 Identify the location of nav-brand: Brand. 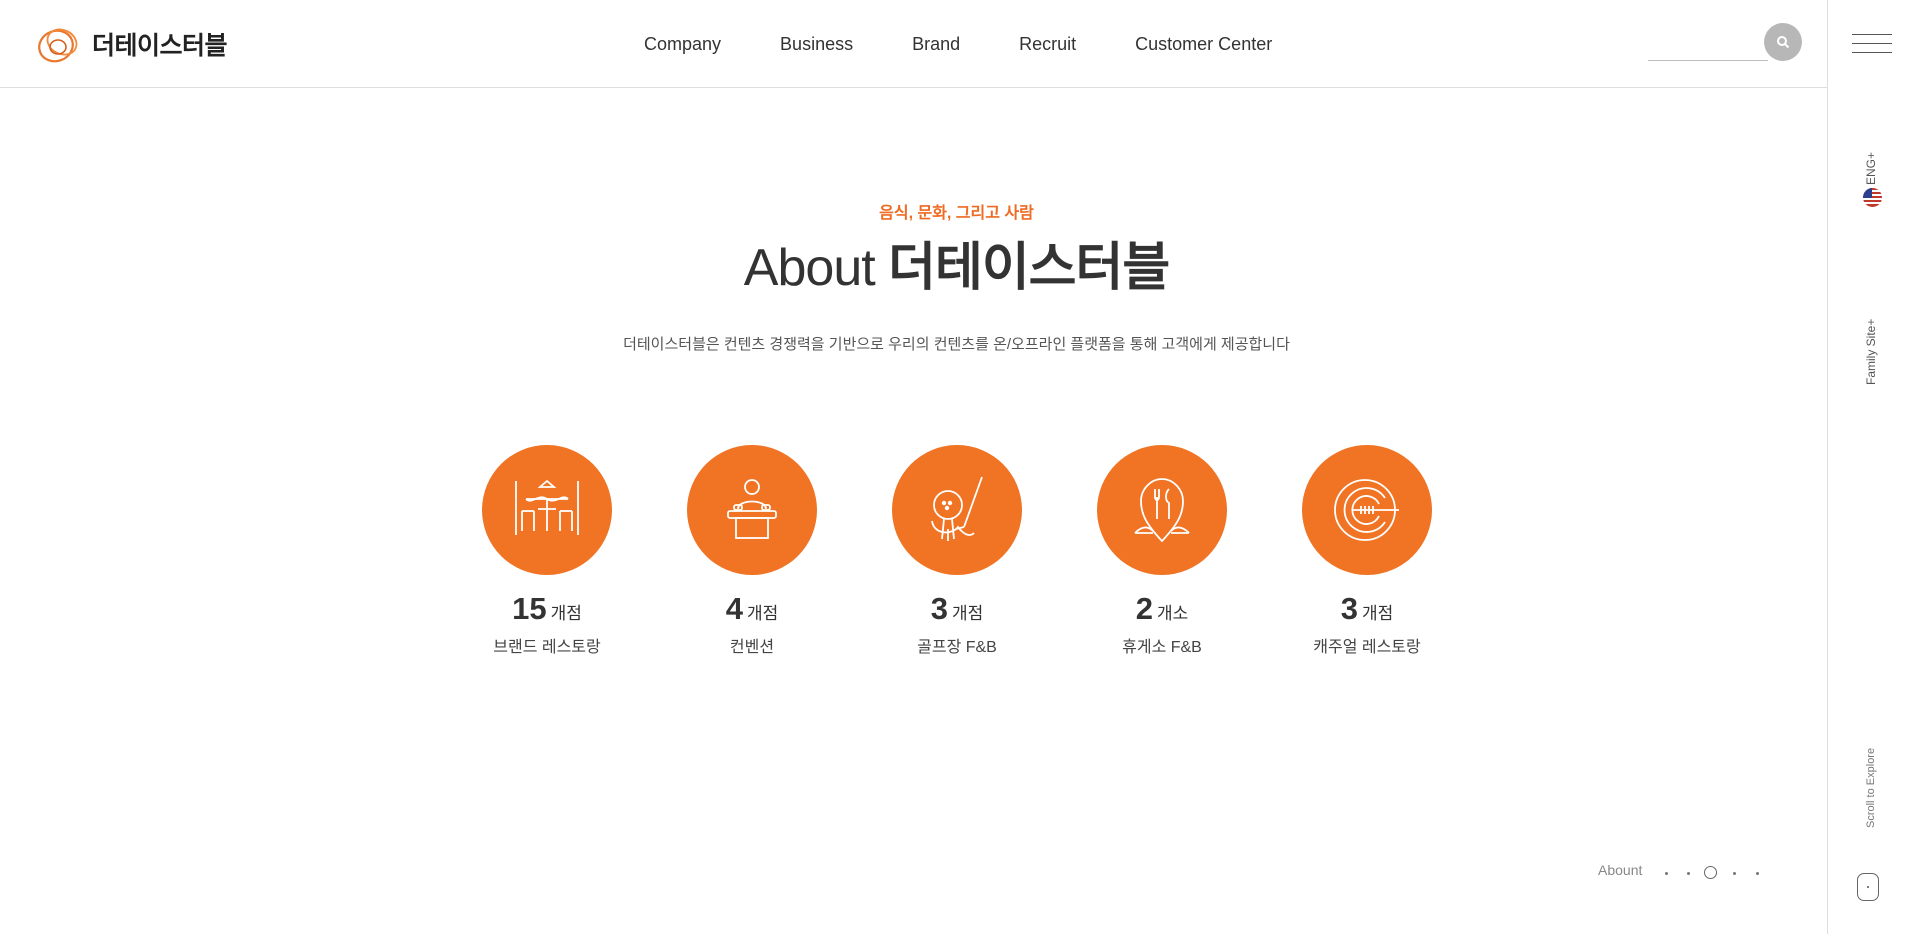
(936, 44).